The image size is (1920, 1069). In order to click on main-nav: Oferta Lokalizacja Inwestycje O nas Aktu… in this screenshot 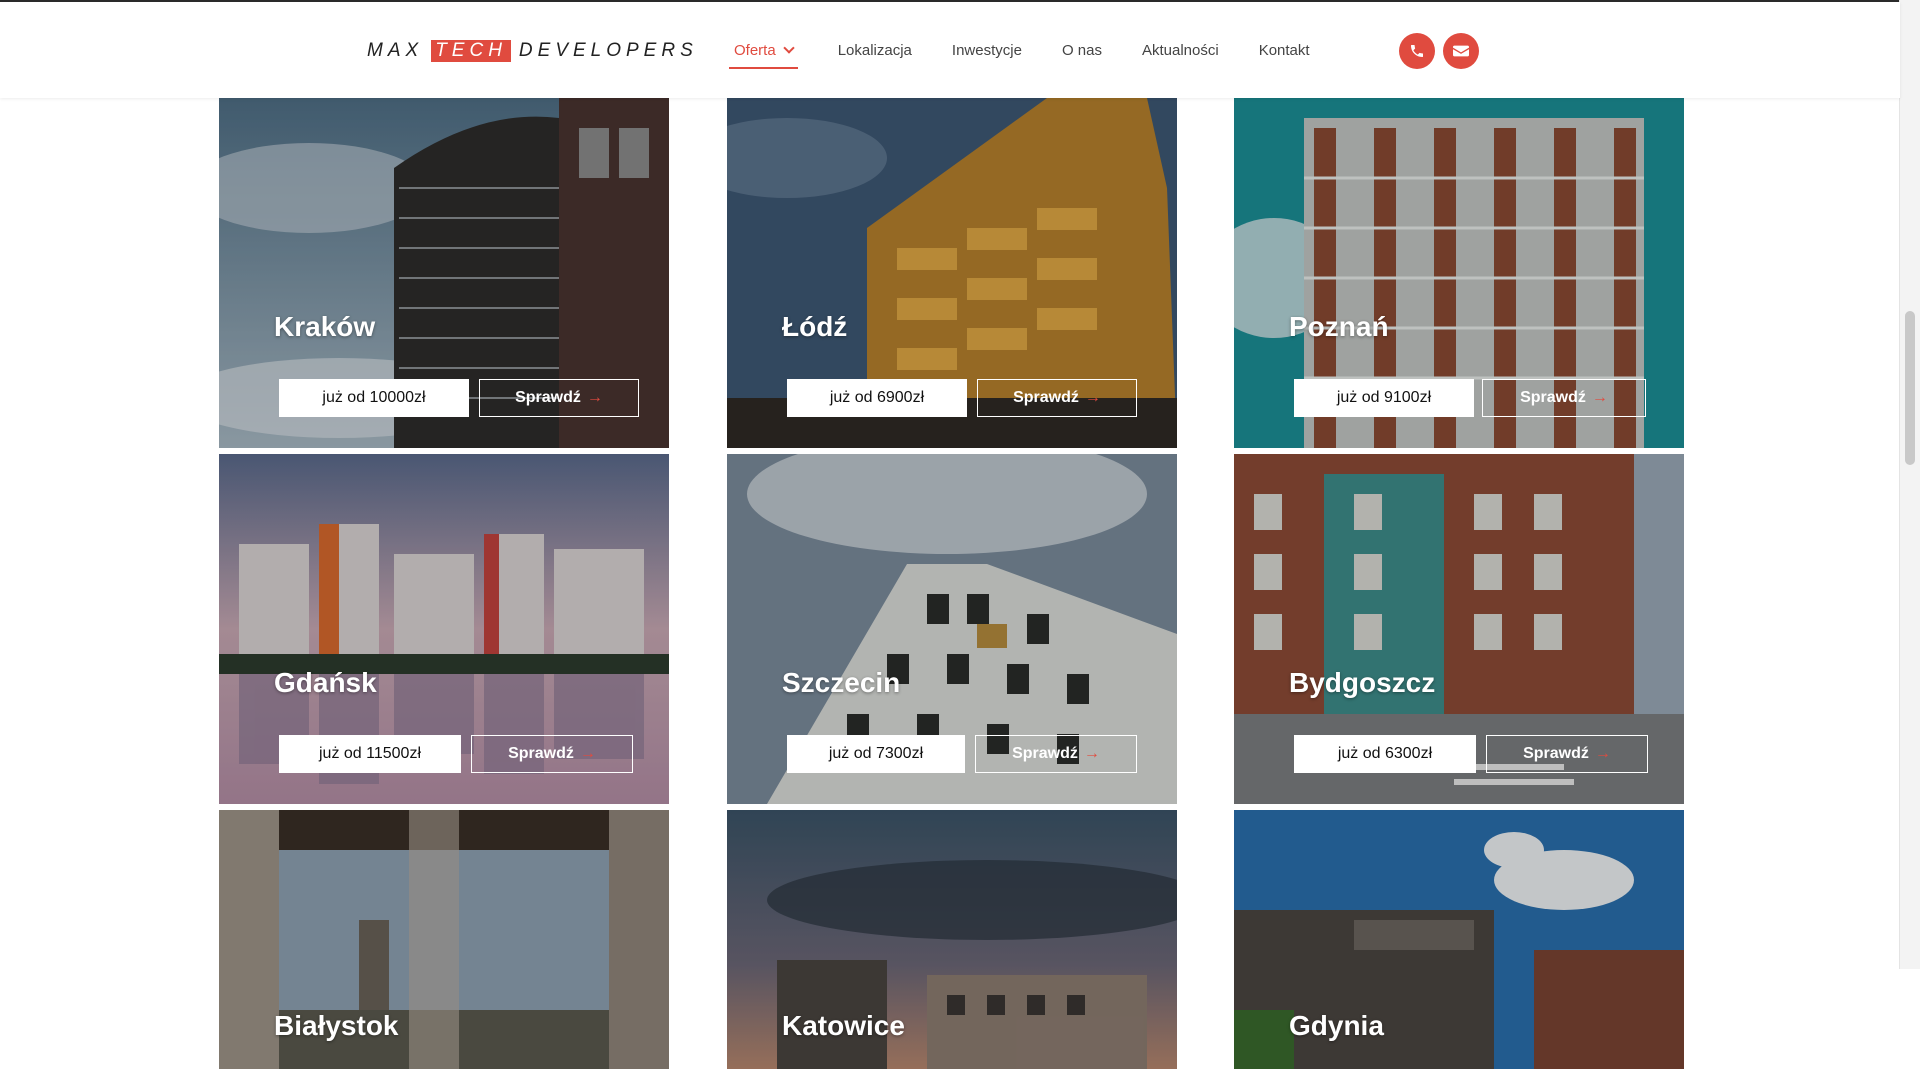, I will do `click(1039, 50)`.